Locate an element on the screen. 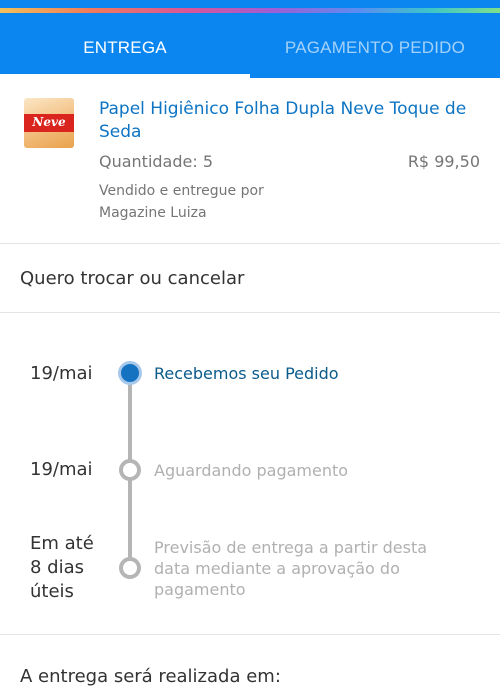  product-logo: Neve is located at coordinates (49, 122).